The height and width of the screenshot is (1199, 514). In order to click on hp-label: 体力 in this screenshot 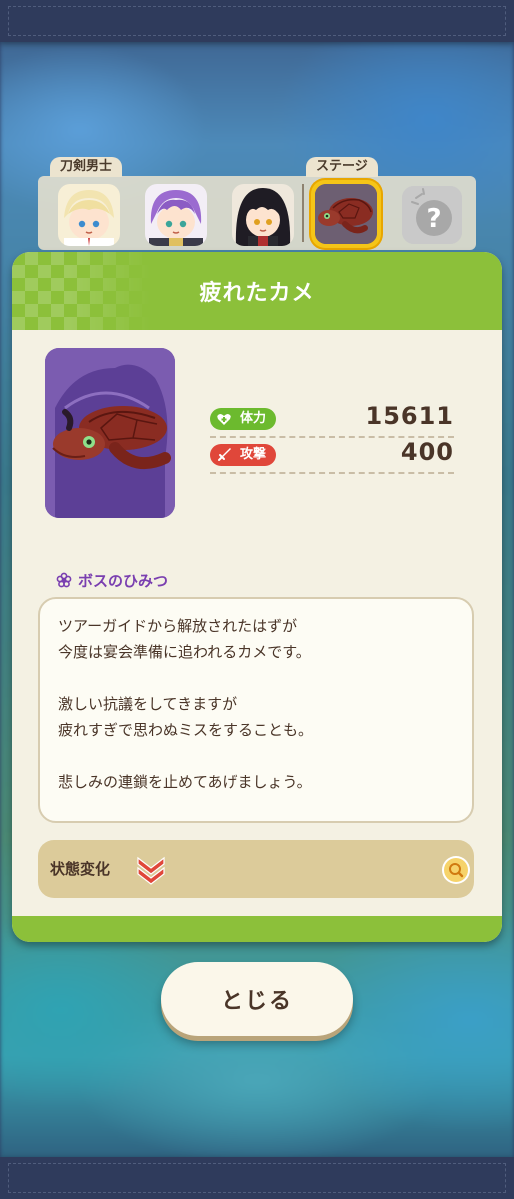, I will do `click(253, 418)`.